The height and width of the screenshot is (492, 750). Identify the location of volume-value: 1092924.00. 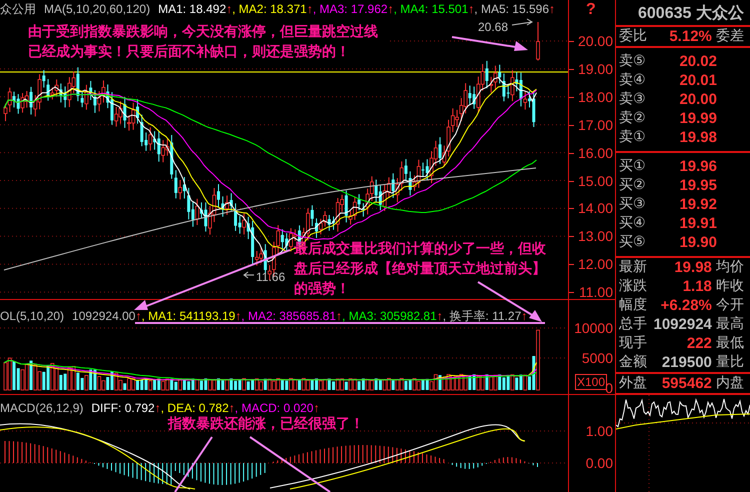
(104, 316).